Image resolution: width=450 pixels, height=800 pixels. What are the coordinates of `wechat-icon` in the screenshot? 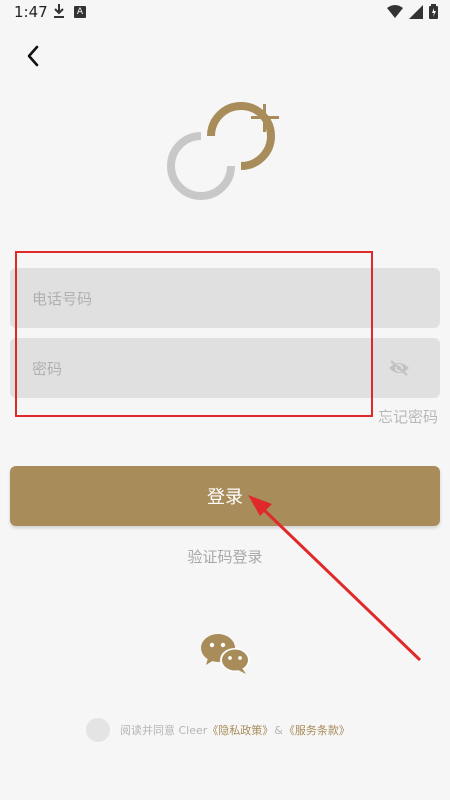 It's located at (225, 654).